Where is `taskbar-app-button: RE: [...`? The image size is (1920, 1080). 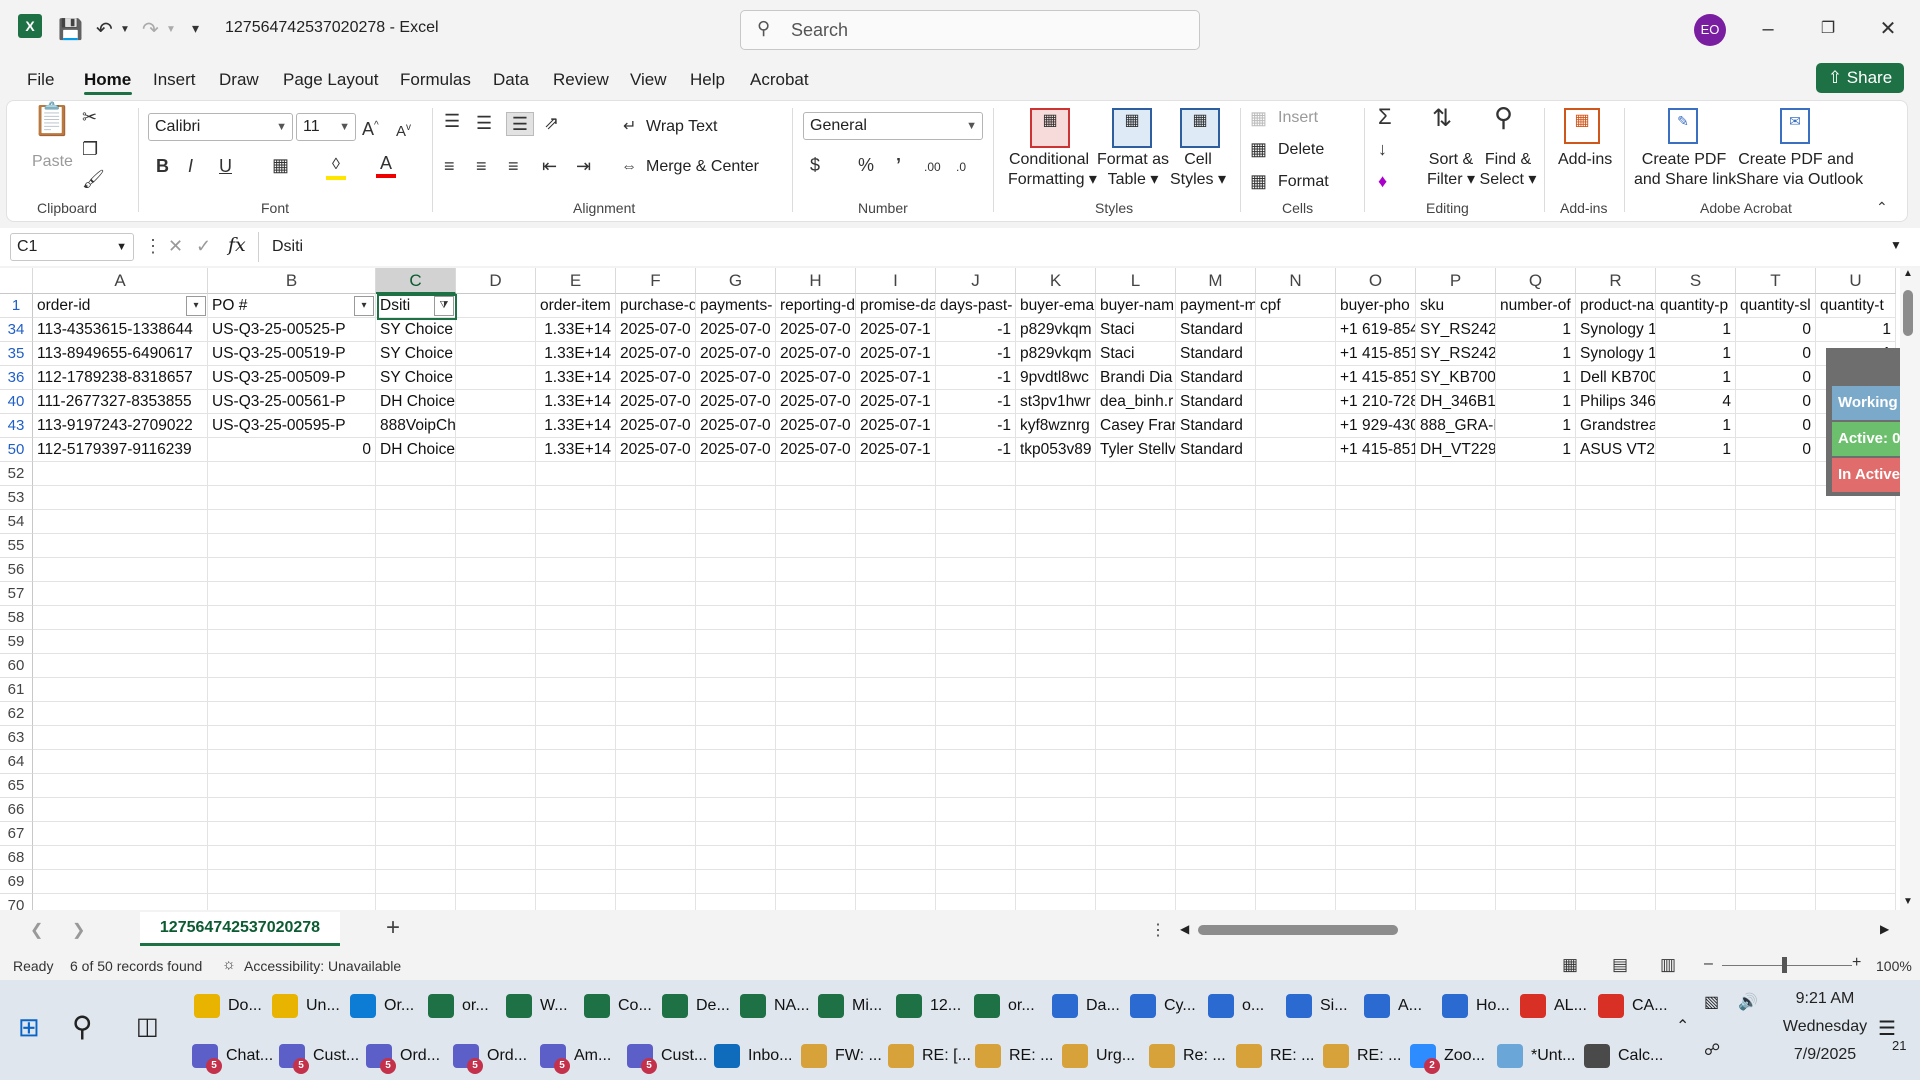 taskbar-app-button: RE: [... is located at coordinates (926, 1056).